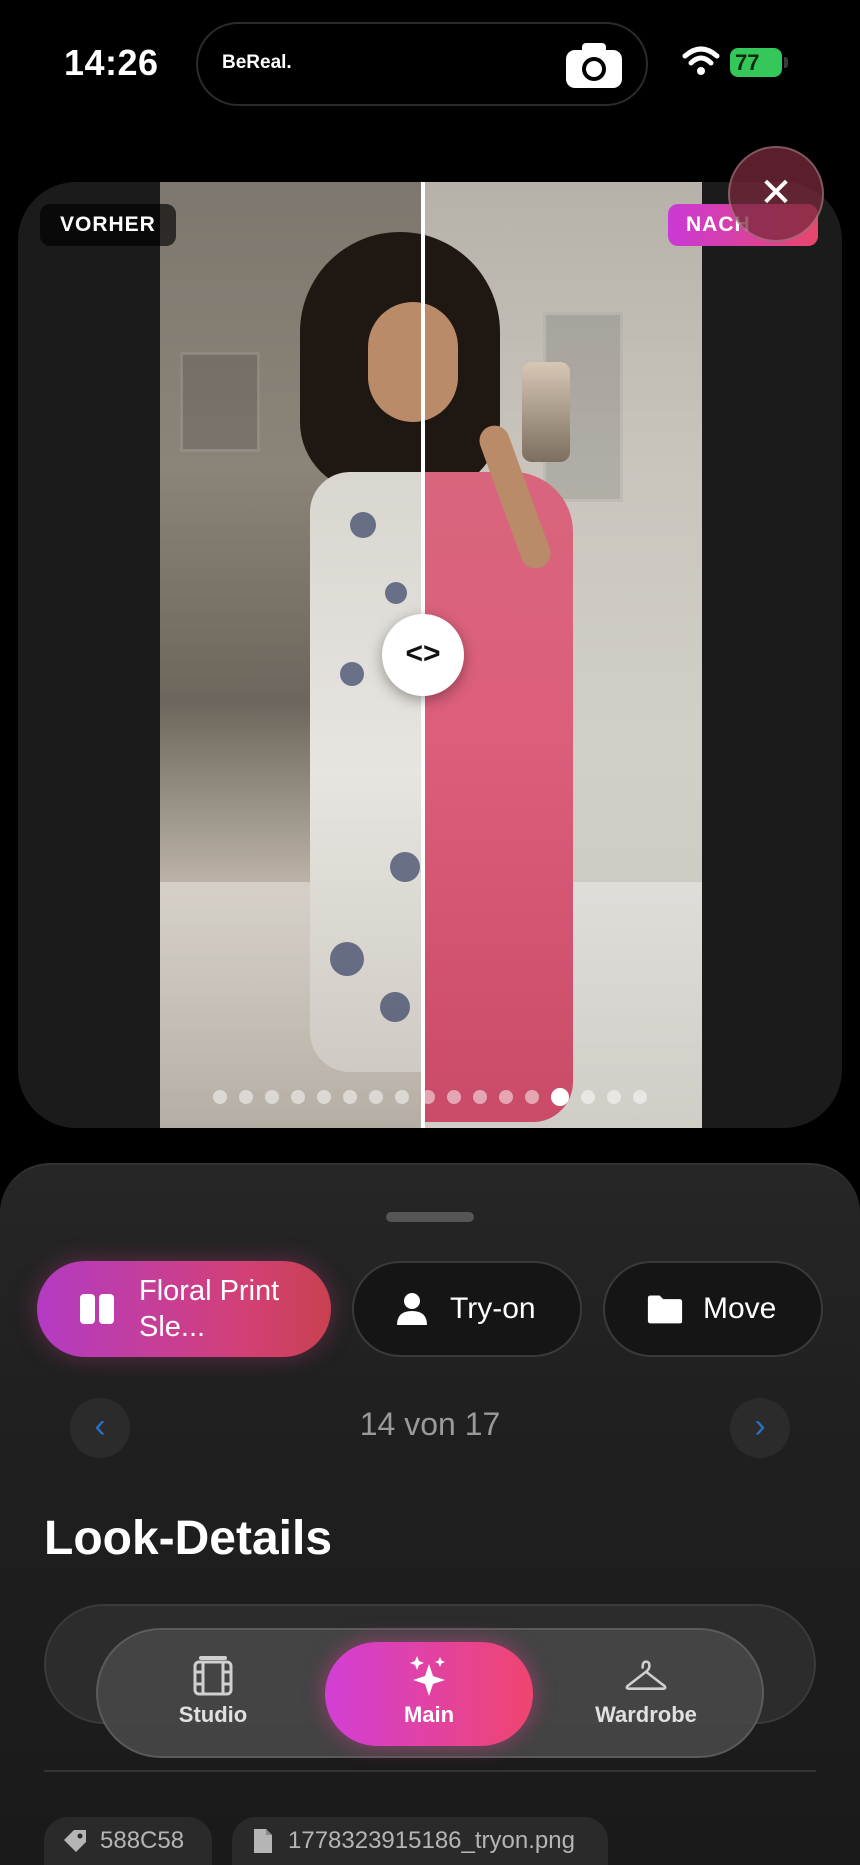  Describe the element at coordinates (701, 60) in the screenshot. I see `wifi-icon` at that location.